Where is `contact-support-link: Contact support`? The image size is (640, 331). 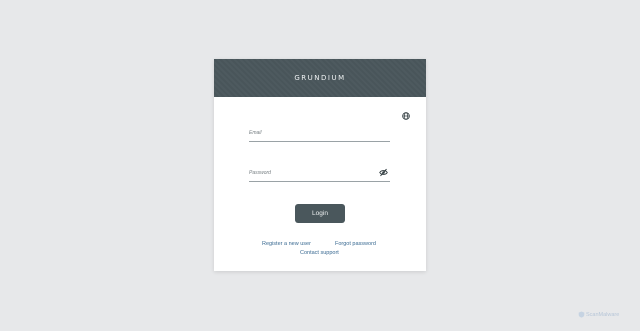 contact-support-link: Contact support is located at coordinates (319, 253).